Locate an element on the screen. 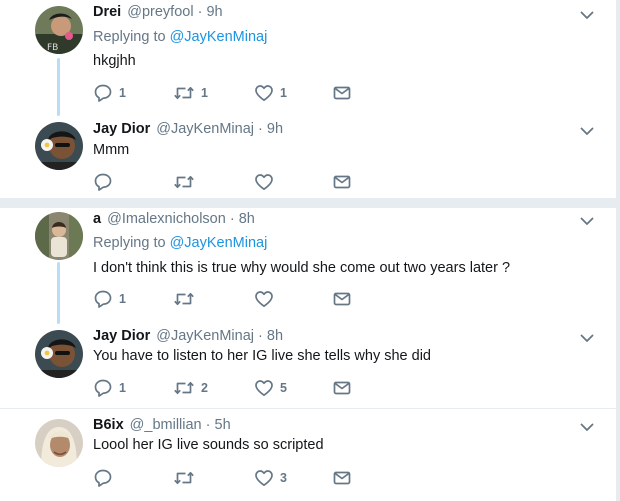  retweet-button: 2 is located at coordinates (190, 388).